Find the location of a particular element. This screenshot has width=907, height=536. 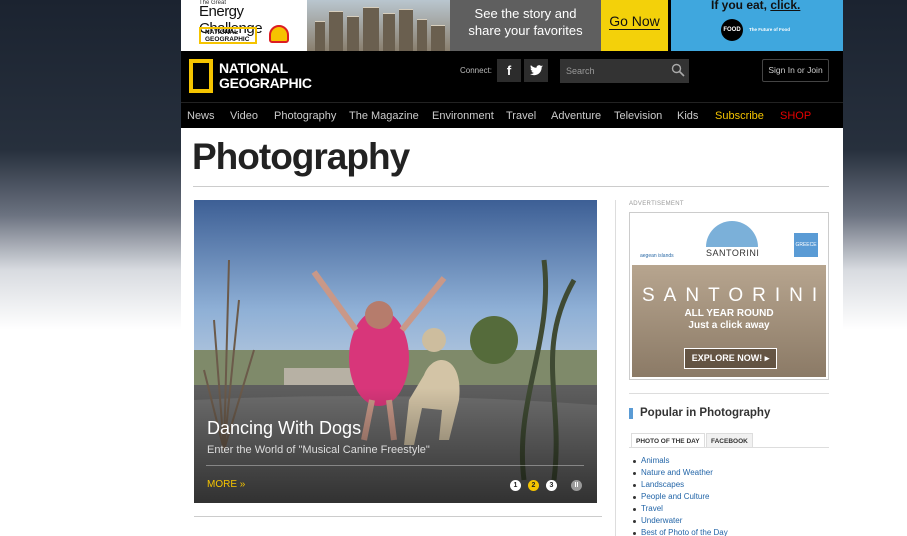

advertisement-label: ADVERTISEMENT is located at coordinates (656, 204).